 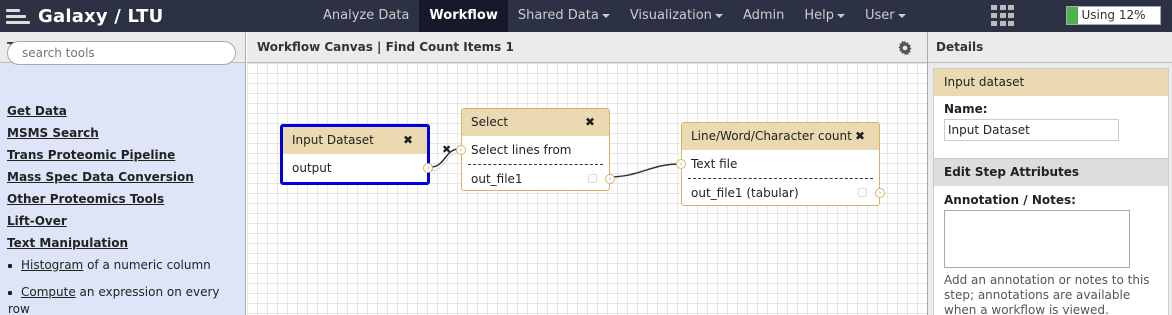 I want to click on nav-analyze-data: Analyze Data, so click(x=366, y=16).